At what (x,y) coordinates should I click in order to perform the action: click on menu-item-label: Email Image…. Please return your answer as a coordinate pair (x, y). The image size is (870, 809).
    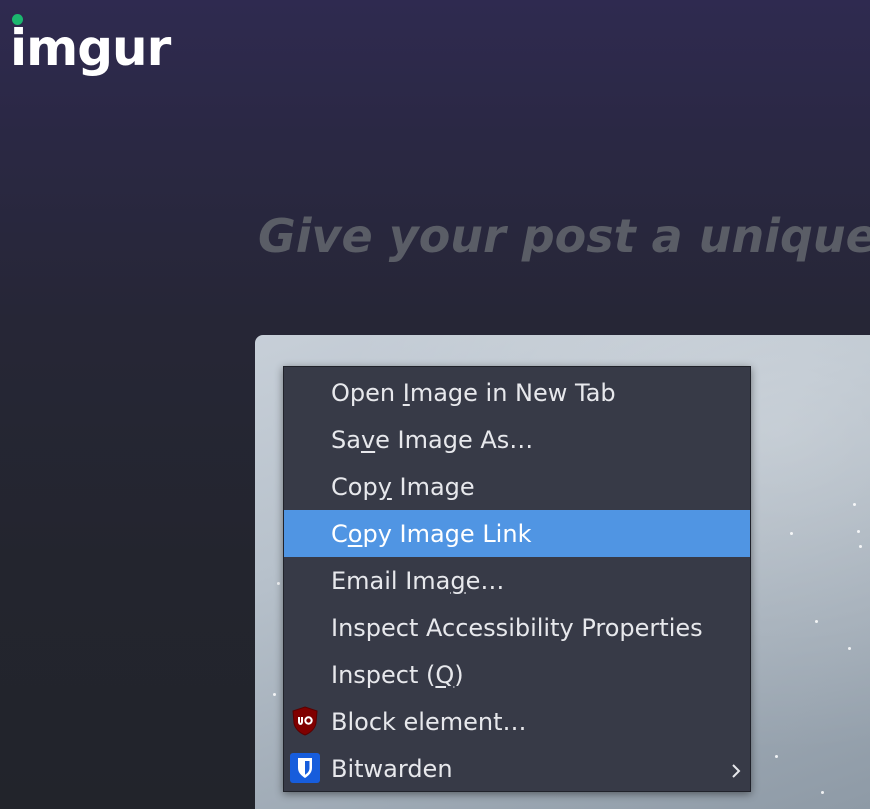
    Looking at the image, I should click on (418, 580).